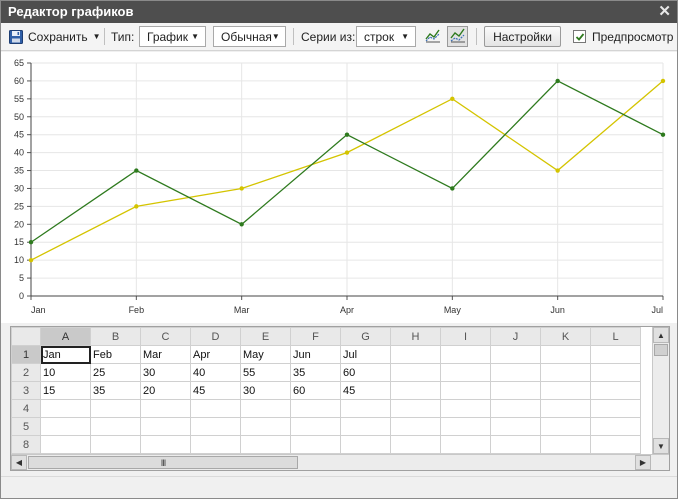 The image size is (678, 499). I want to click on sheet-corner, so click(26, 336).